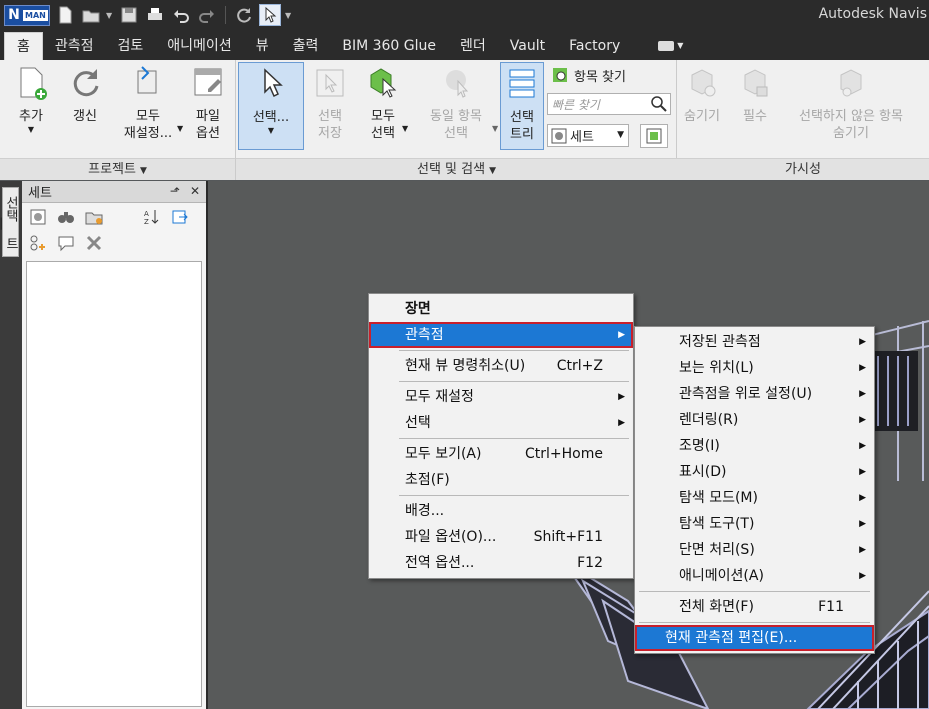 This screenshot has width=929, height=709. What do you see at coordinates (456, 133) in the screenshot?
I see `select-same-label-2: 선택` at bounding box center [456, 133].